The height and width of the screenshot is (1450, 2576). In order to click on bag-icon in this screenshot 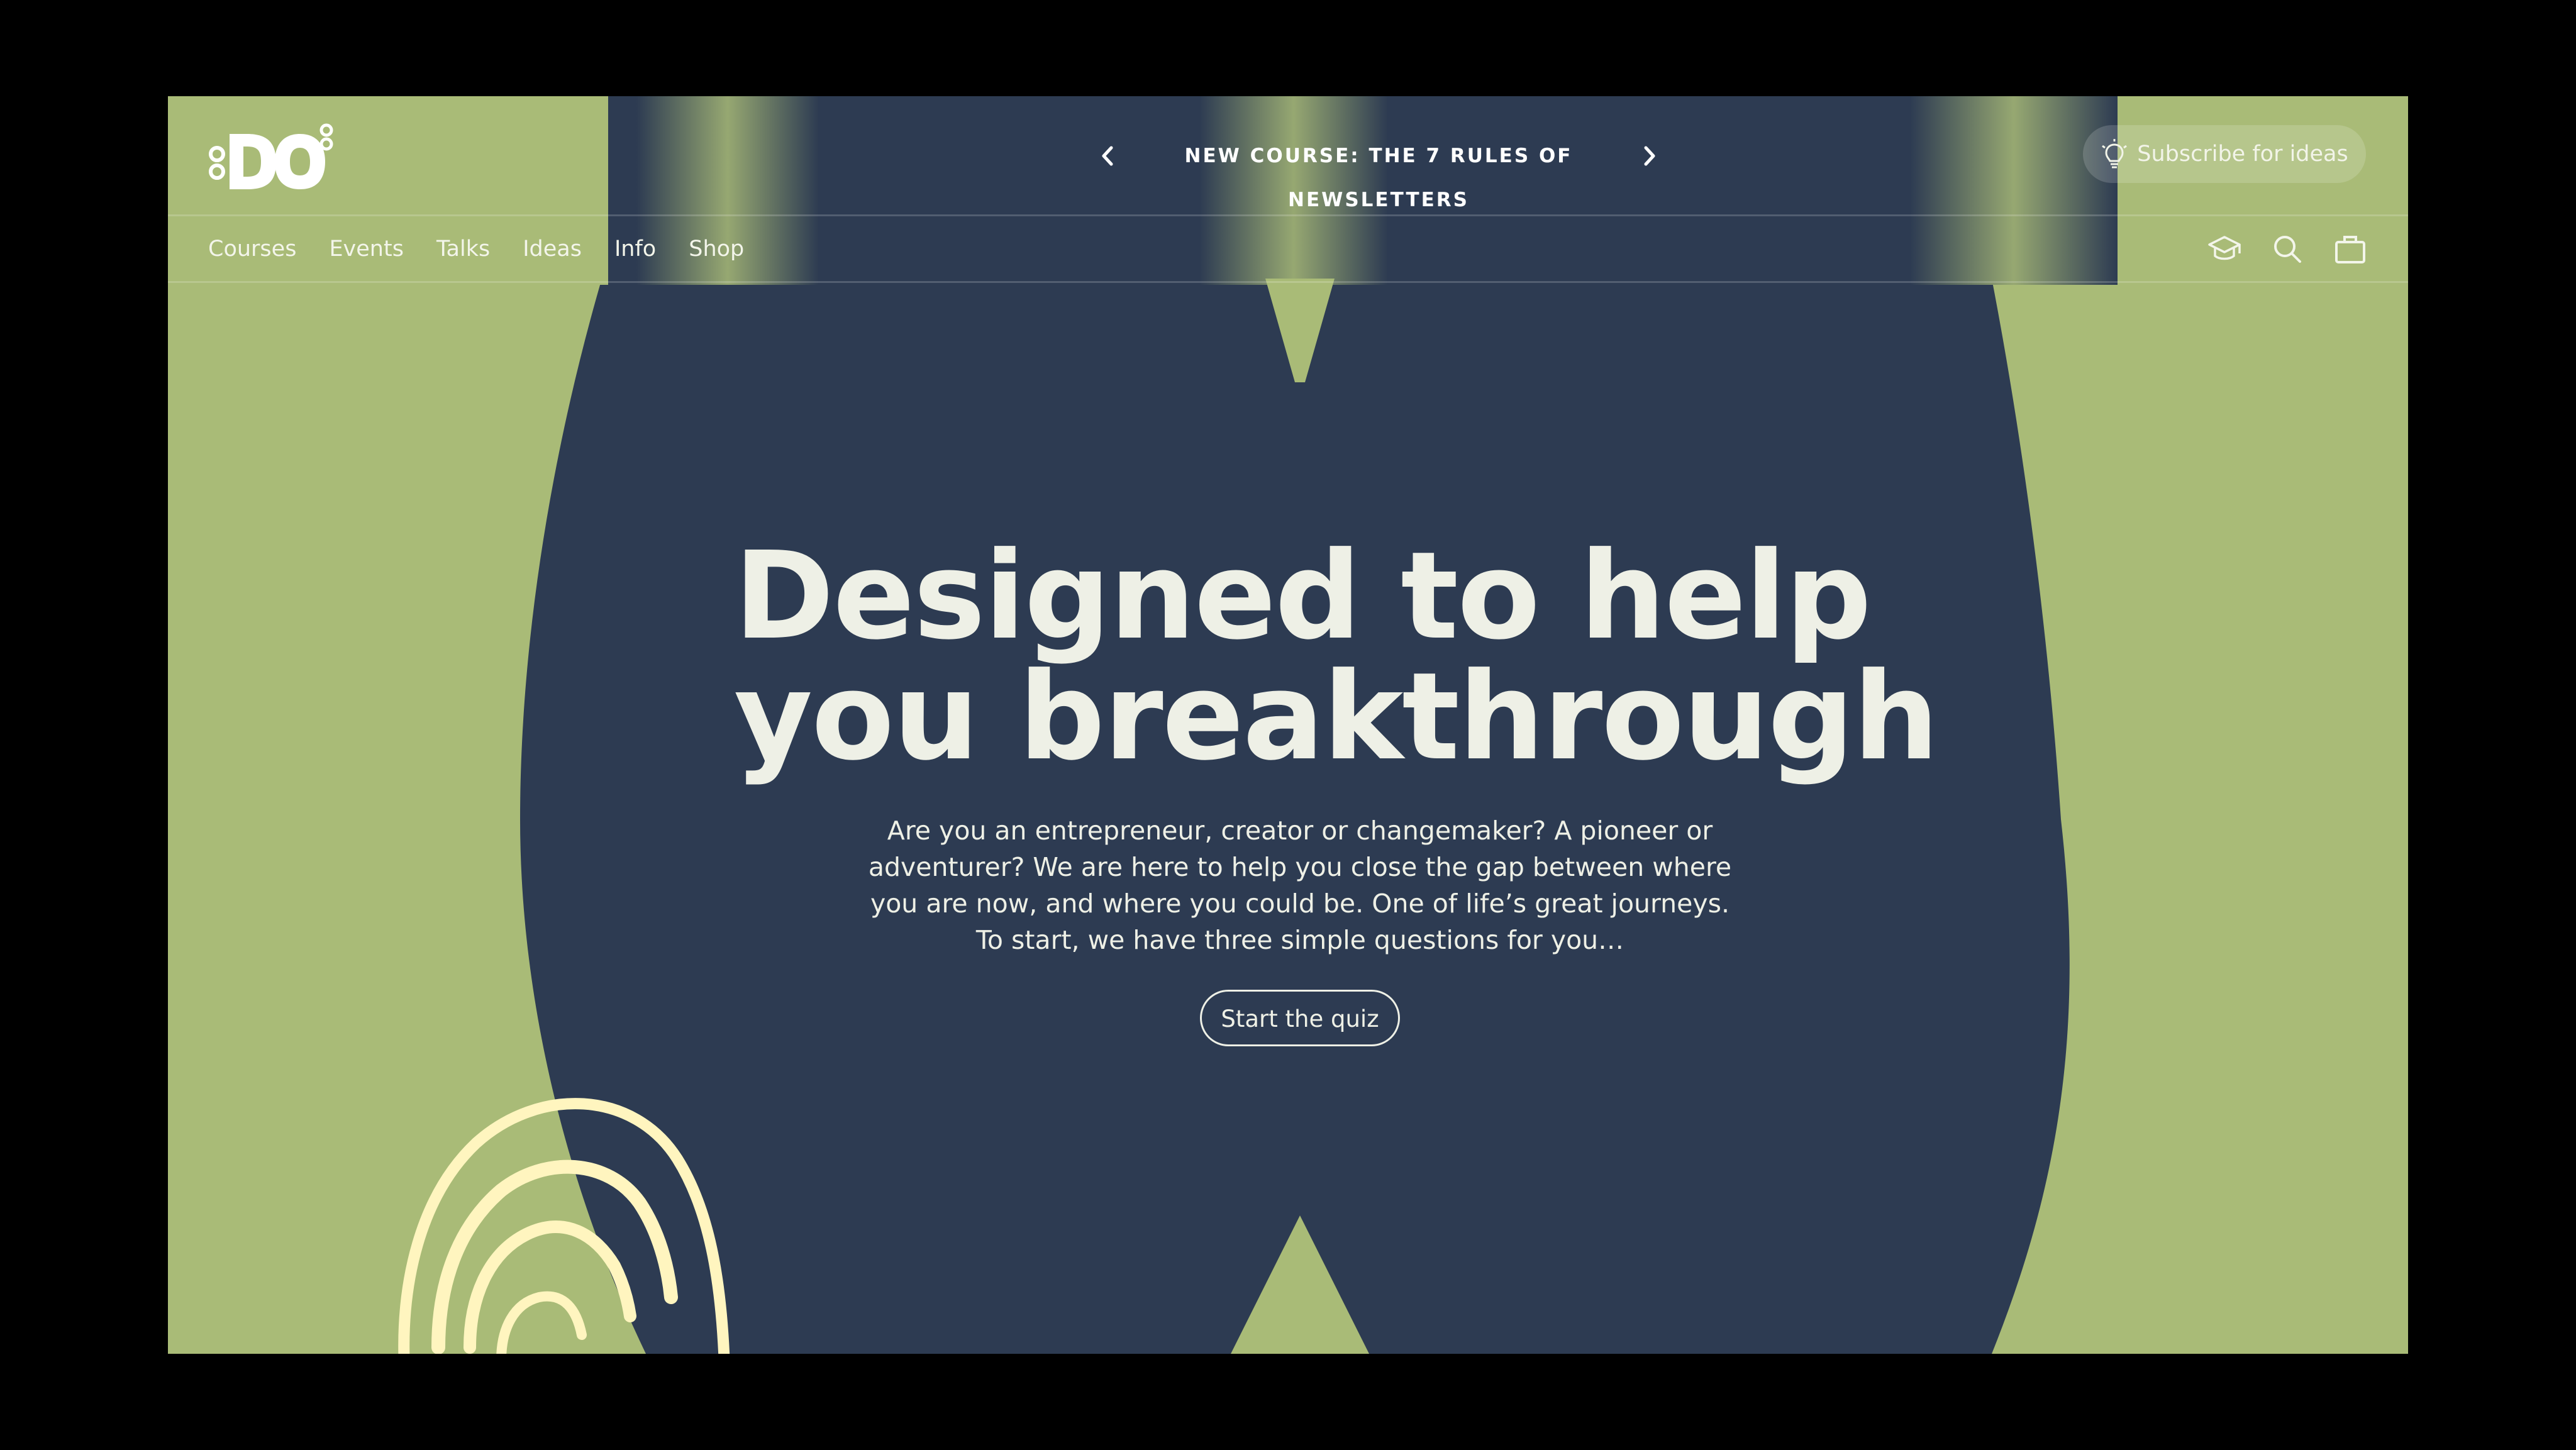, I will do `click(2350, 249)`.